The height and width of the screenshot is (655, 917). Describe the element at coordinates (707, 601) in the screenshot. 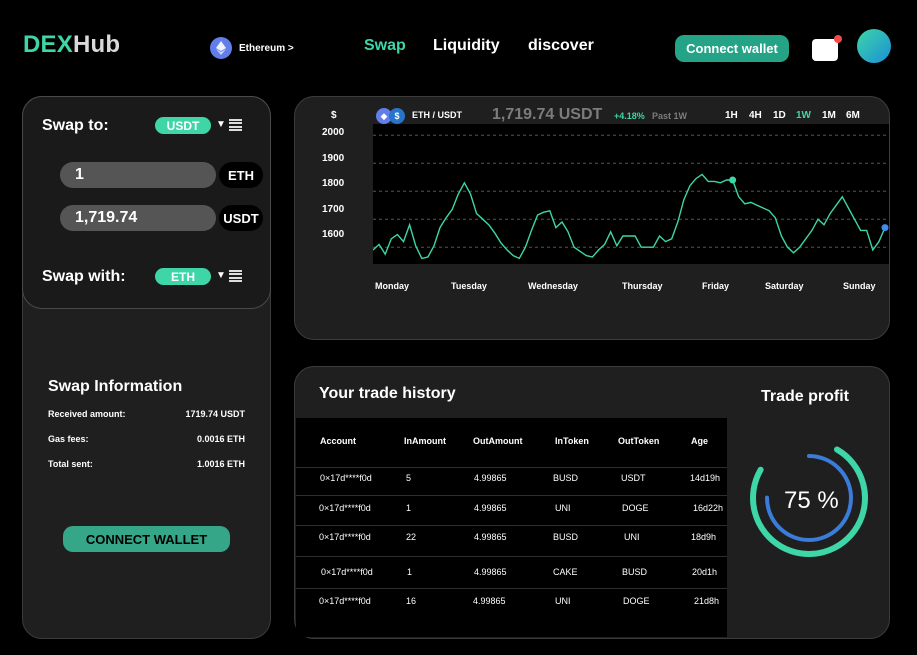

I see `cell-age: 21d8h` at that location.